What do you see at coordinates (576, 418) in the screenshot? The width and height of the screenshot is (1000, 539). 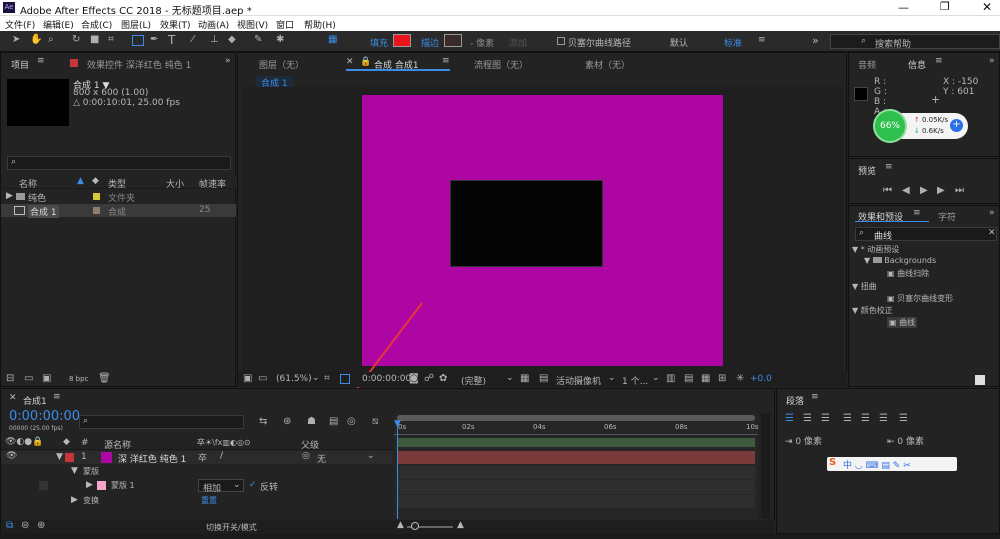 I see `work-area-bar` at bounding box center [576, 418].